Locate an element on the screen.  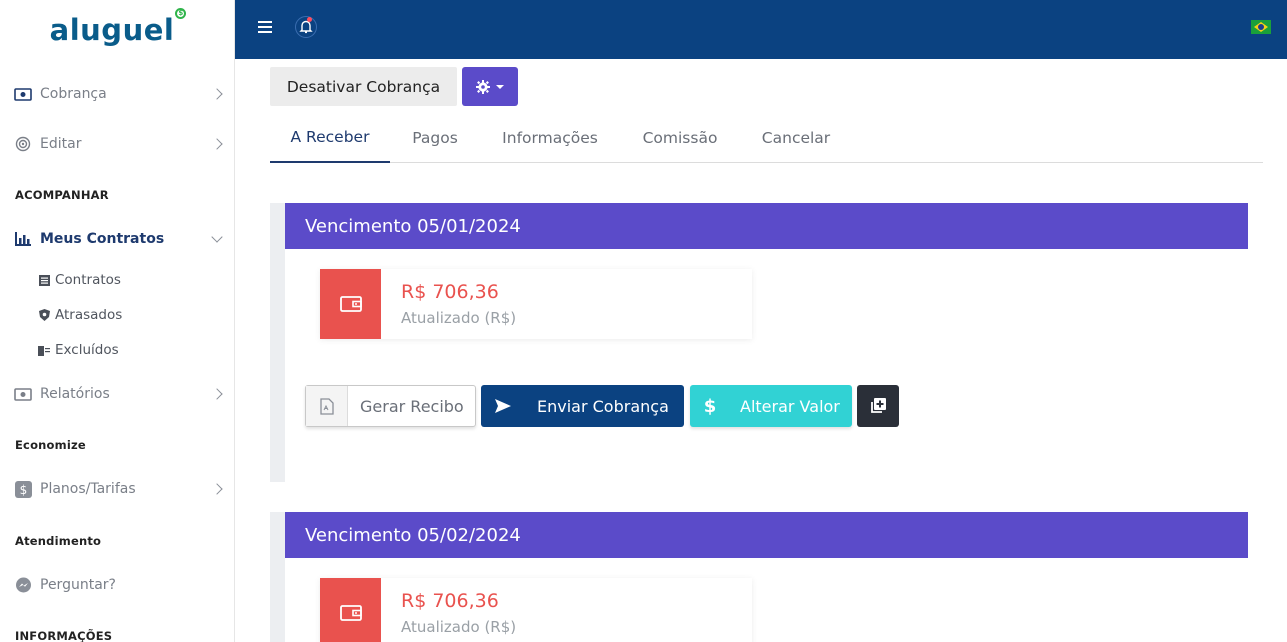
notifications-bell-icon is located at coordinates (306, 27).